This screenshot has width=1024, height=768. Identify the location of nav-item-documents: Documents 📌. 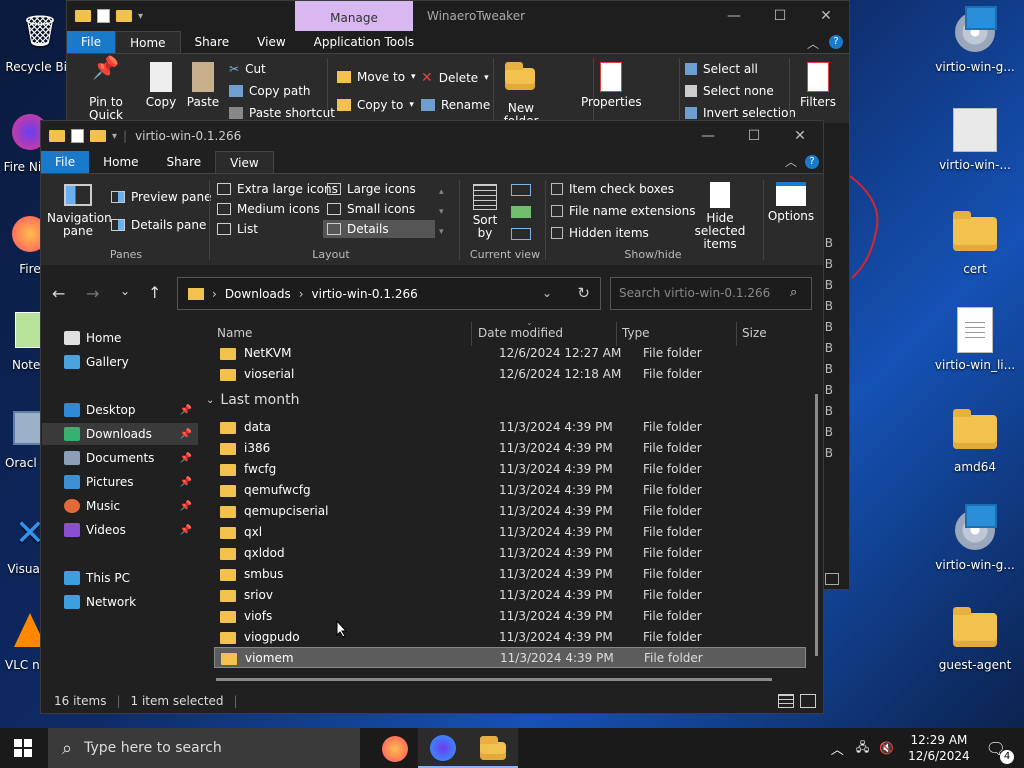
(120, 458).